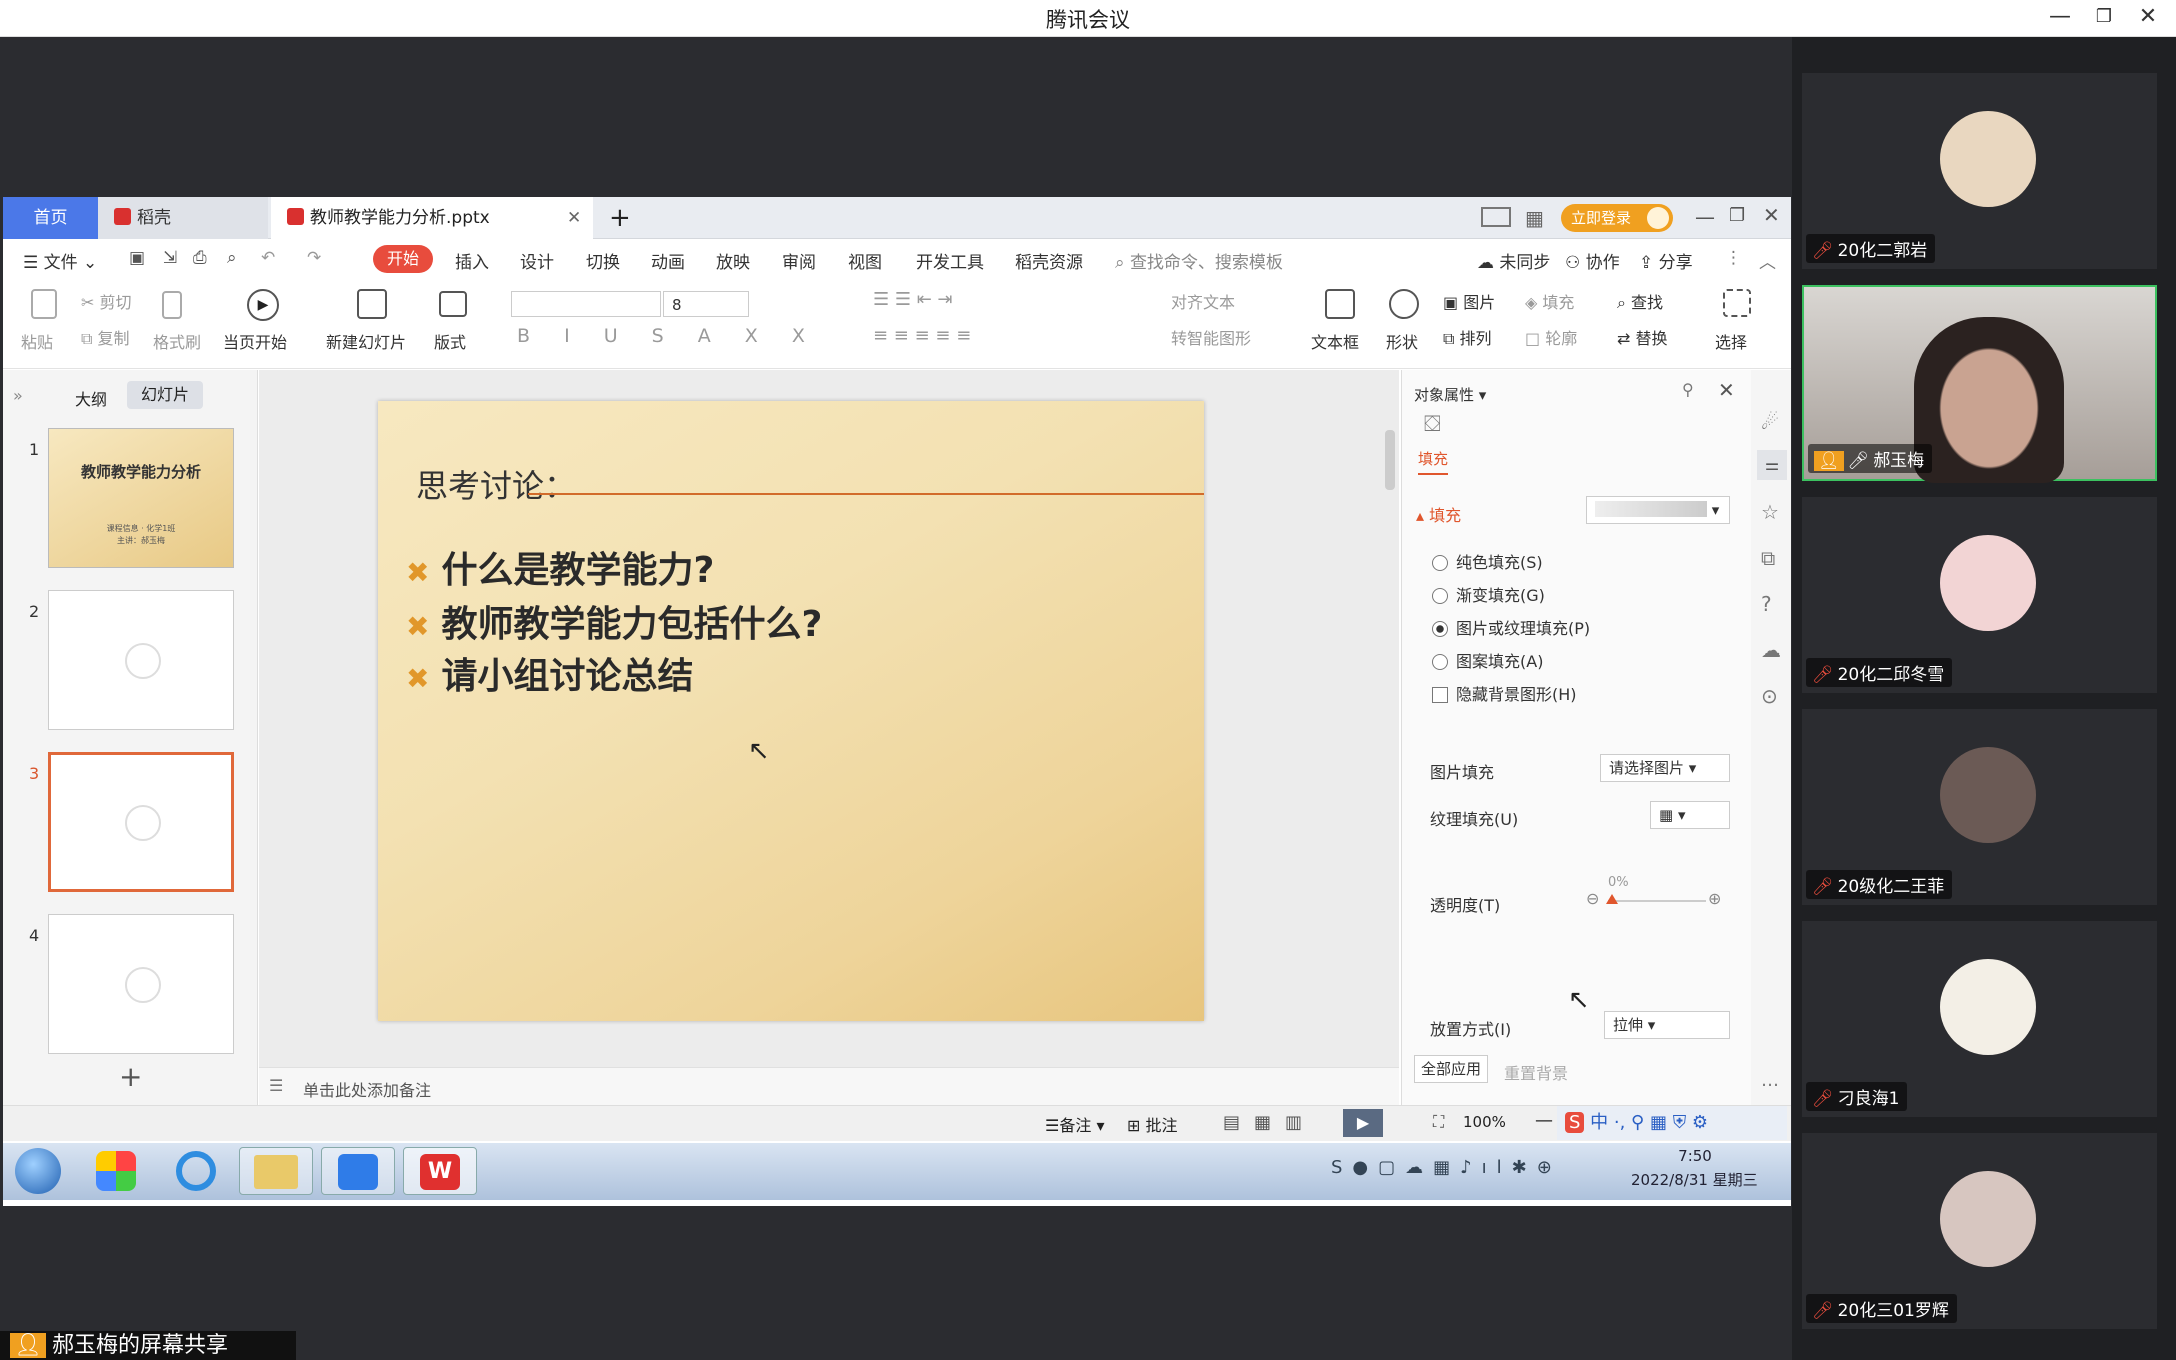 The width and height of the screenshot is (2176, 1360). What do you see at coordinates (1772, 465) in the screenshot?
I see `properties-icon: ⚌` at bounding box center [1772, 465].